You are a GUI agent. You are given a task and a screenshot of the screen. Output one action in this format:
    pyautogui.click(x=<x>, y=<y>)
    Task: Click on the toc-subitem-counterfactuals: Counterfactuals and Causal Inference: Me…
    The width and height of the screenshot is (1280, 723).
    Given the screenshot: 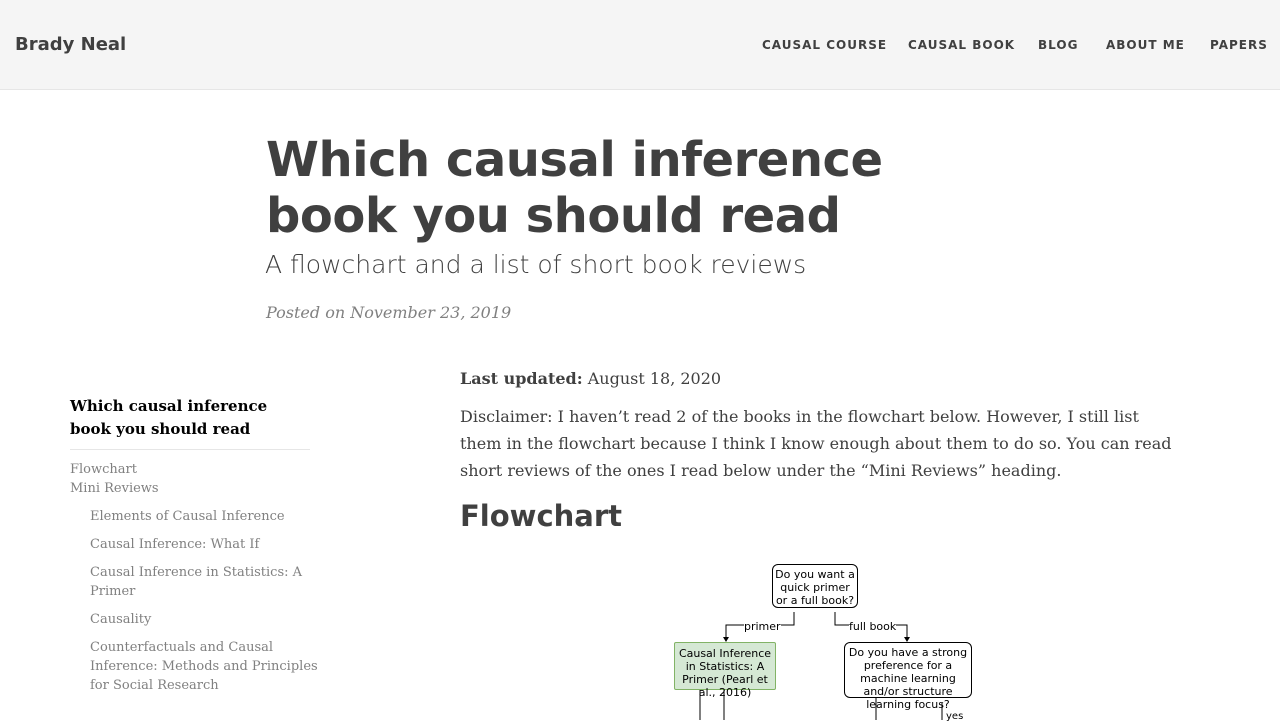 What is the action you would take?
    pyautogui.click(x=211, y=666)
    